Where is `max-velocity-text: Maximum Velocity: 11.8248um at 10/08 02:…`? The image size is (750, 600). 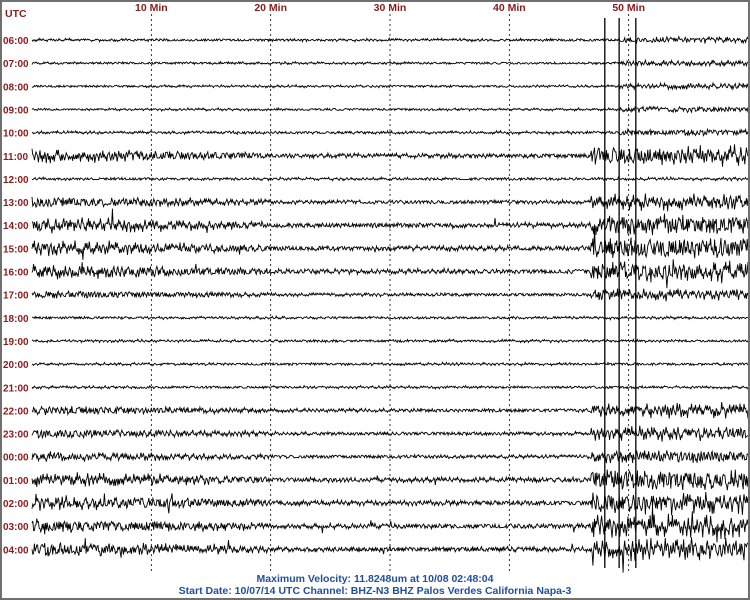
max-velocity-text: Maximum Velocity: 11.8248um at 10/08 02:… is located at coordinates (375, 579).